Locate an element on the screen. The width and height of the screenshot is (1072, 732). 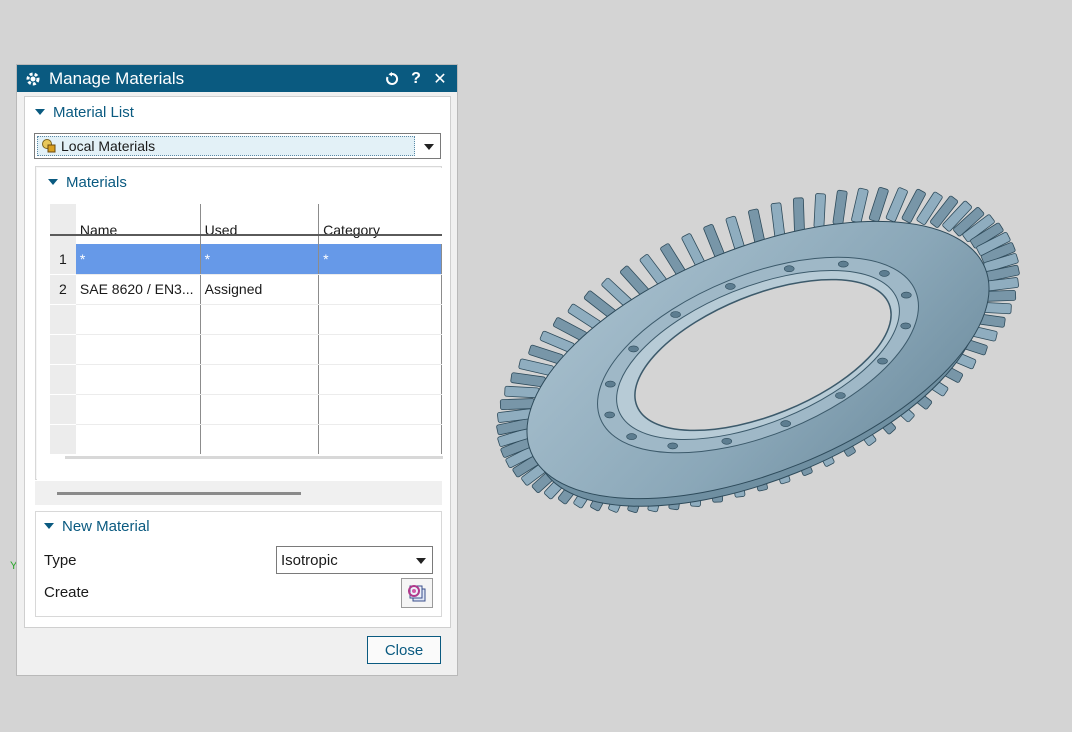
row-number-header is located at coordinates (63, 224).